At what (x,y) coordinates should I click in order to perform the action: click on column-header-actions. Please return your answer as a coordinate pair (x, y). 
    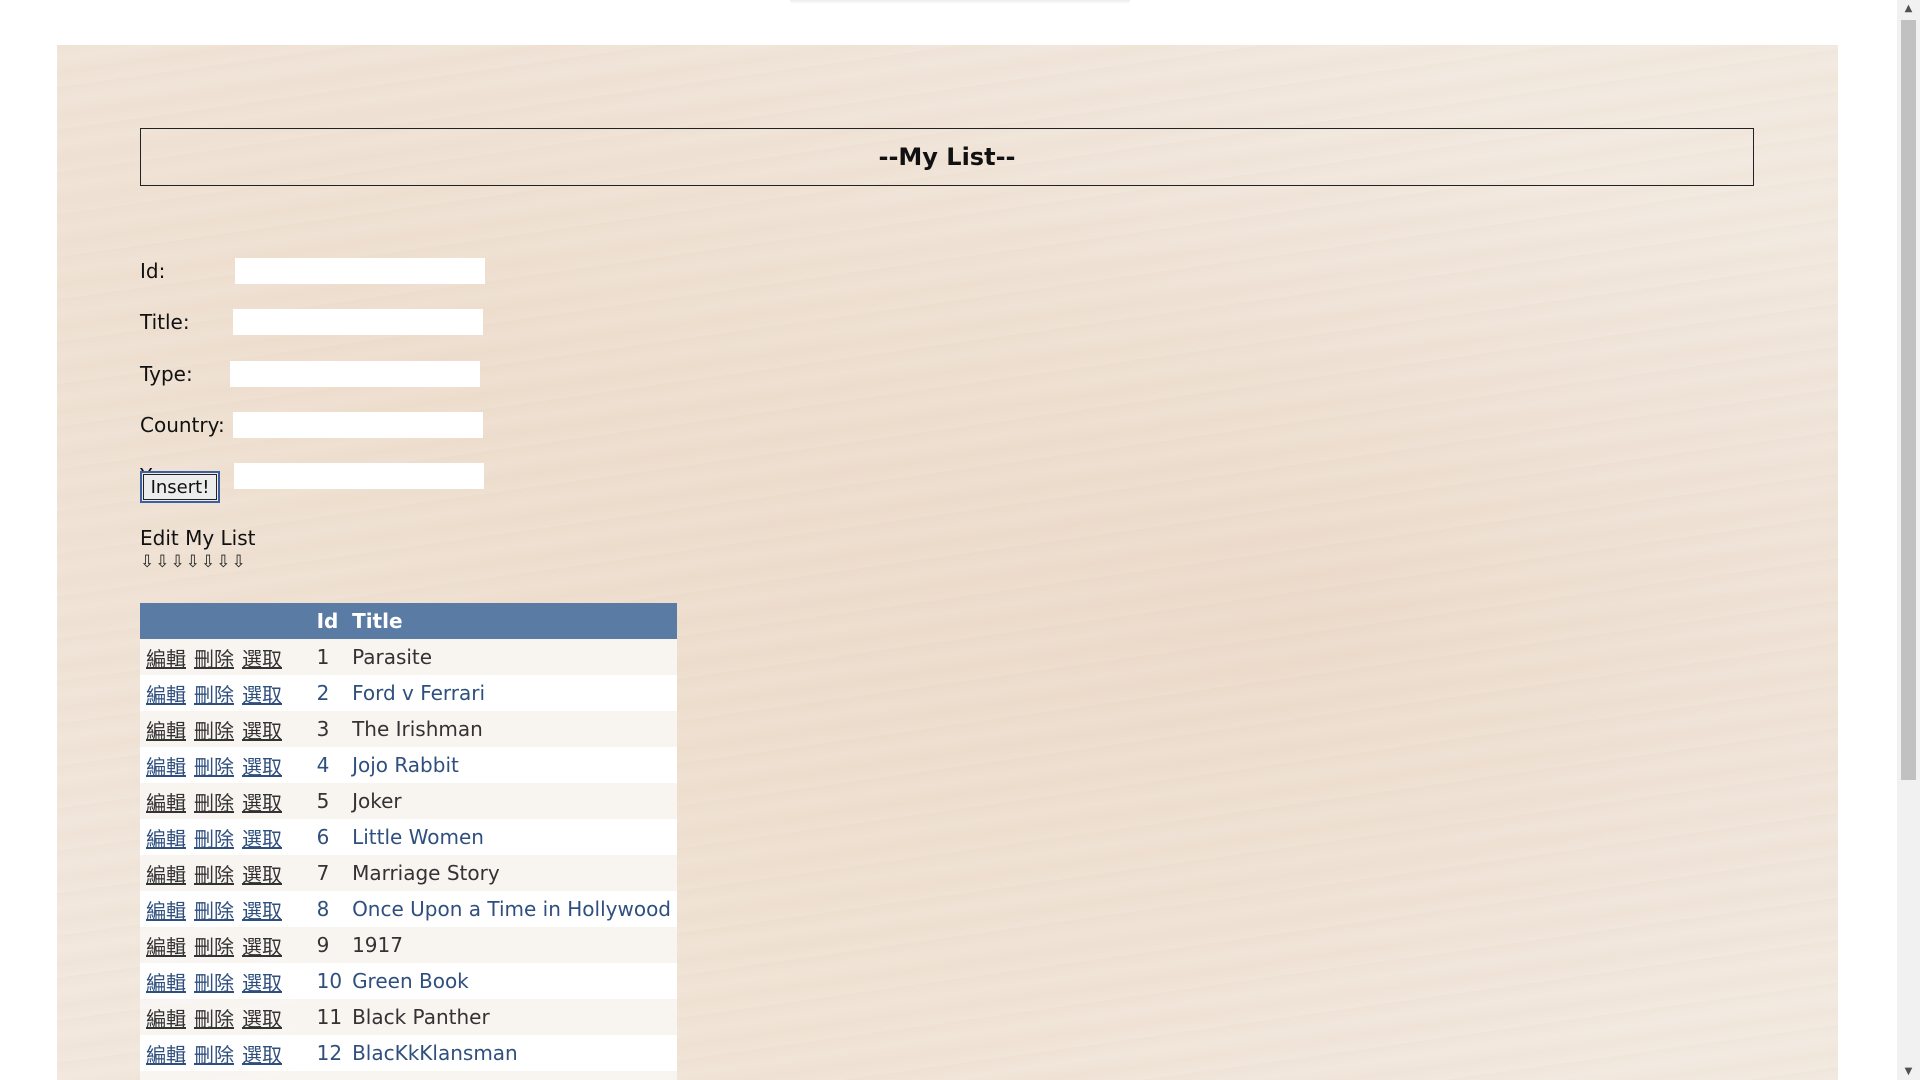
    Looking at the image, I should click on (226, 621).